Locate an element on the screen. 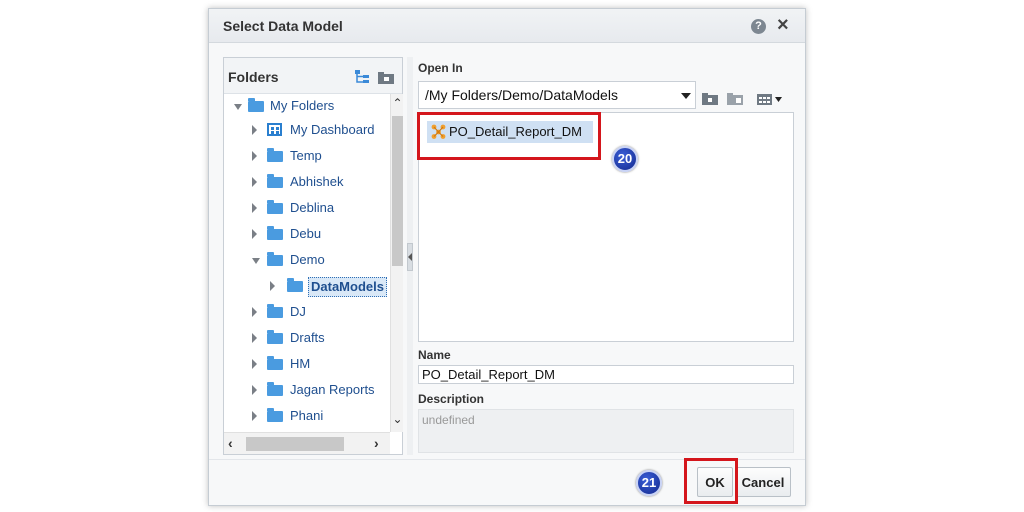 Image resolution: width=1024 pixels, height=512 pixels. panel-splitter is located at coordinates (410, 256).